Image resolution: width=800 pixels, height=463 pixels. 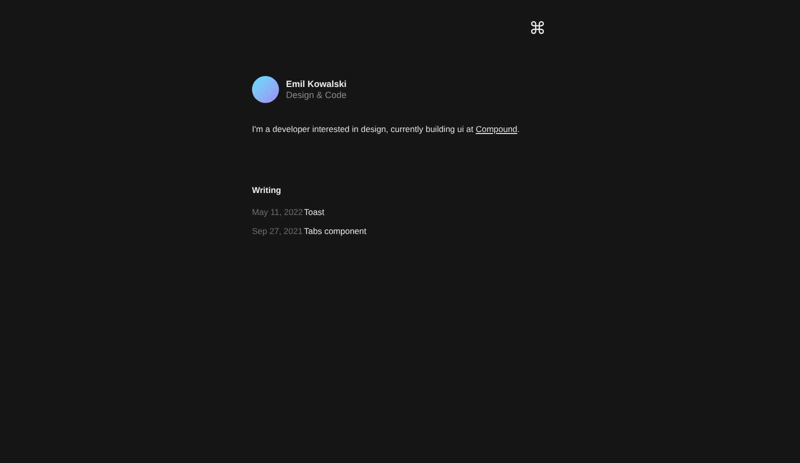 What do you see at coordinates (314, 212) in the screenshot?
I see `post-link: Toast` at bounding box center [314, 212].